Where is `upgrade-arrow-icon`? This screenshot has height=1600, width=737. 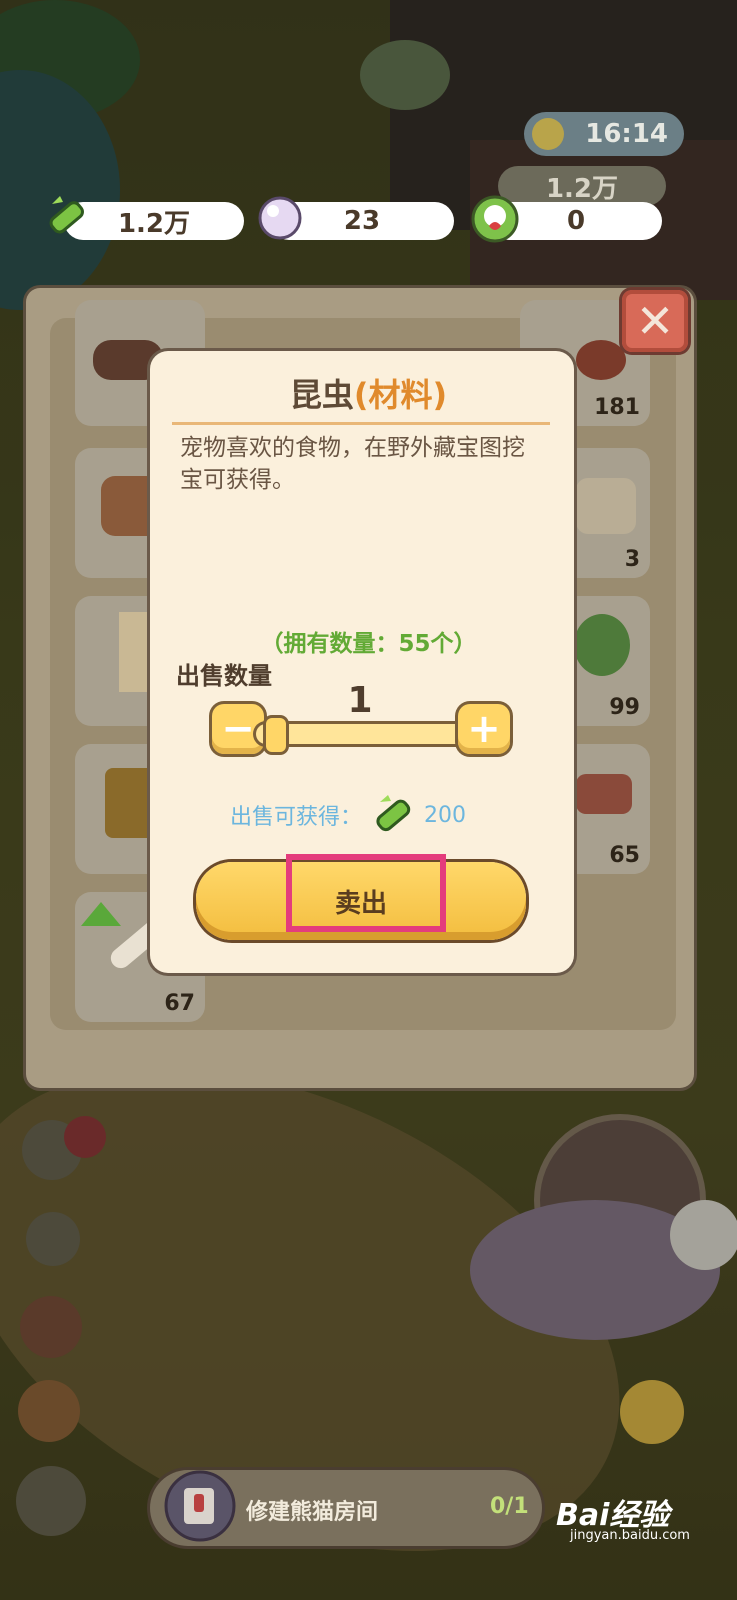 upgrade-arrow-icon is located at coordinates (101, 914).